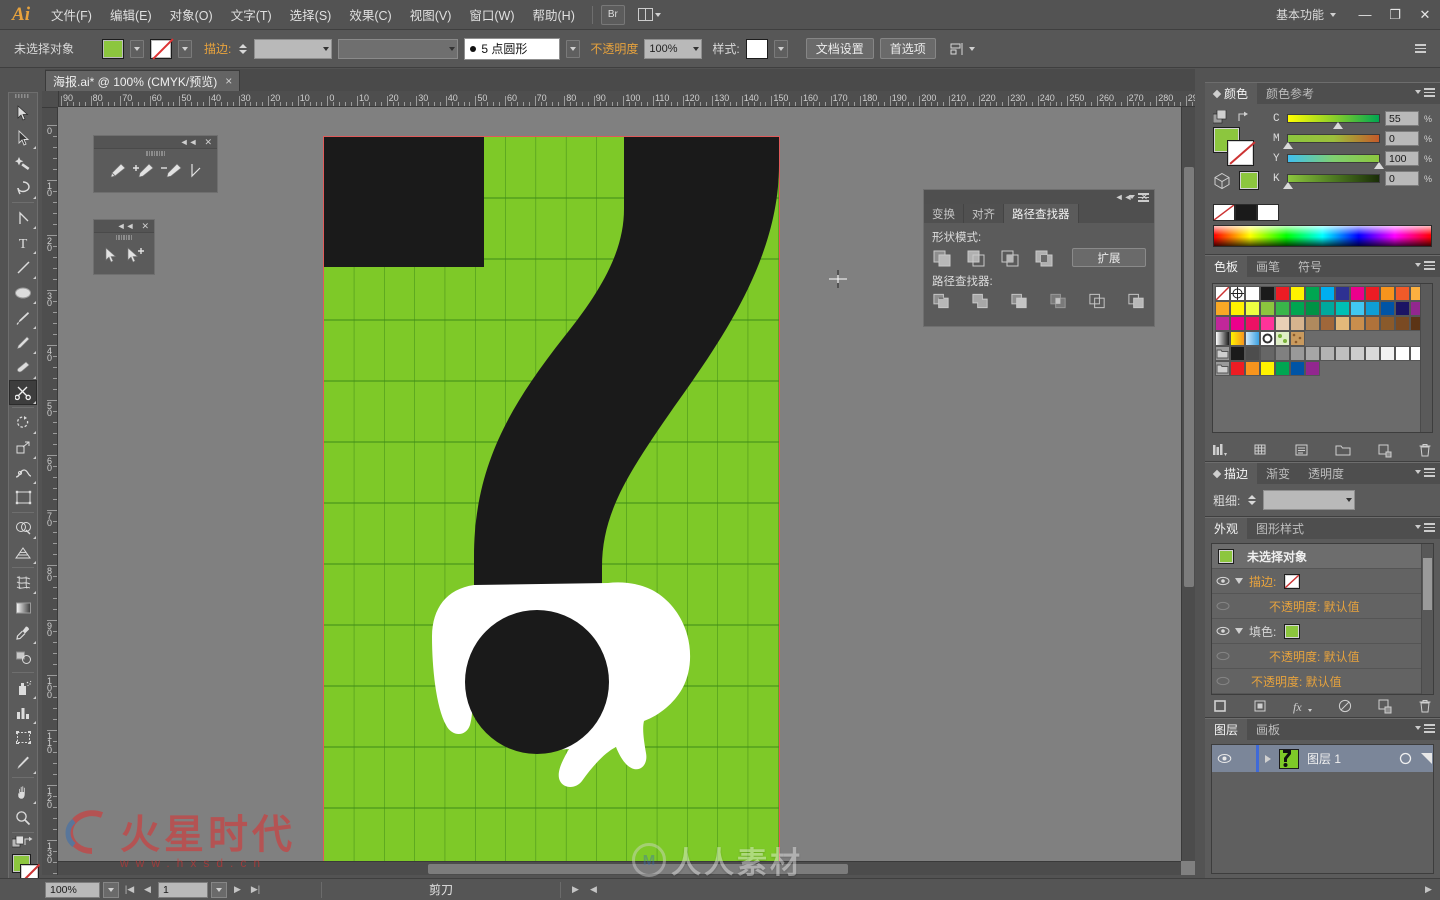 This screenshot has width=1440, height=900. I want to click on layers-list: 图层 1, so click(1322, 809).